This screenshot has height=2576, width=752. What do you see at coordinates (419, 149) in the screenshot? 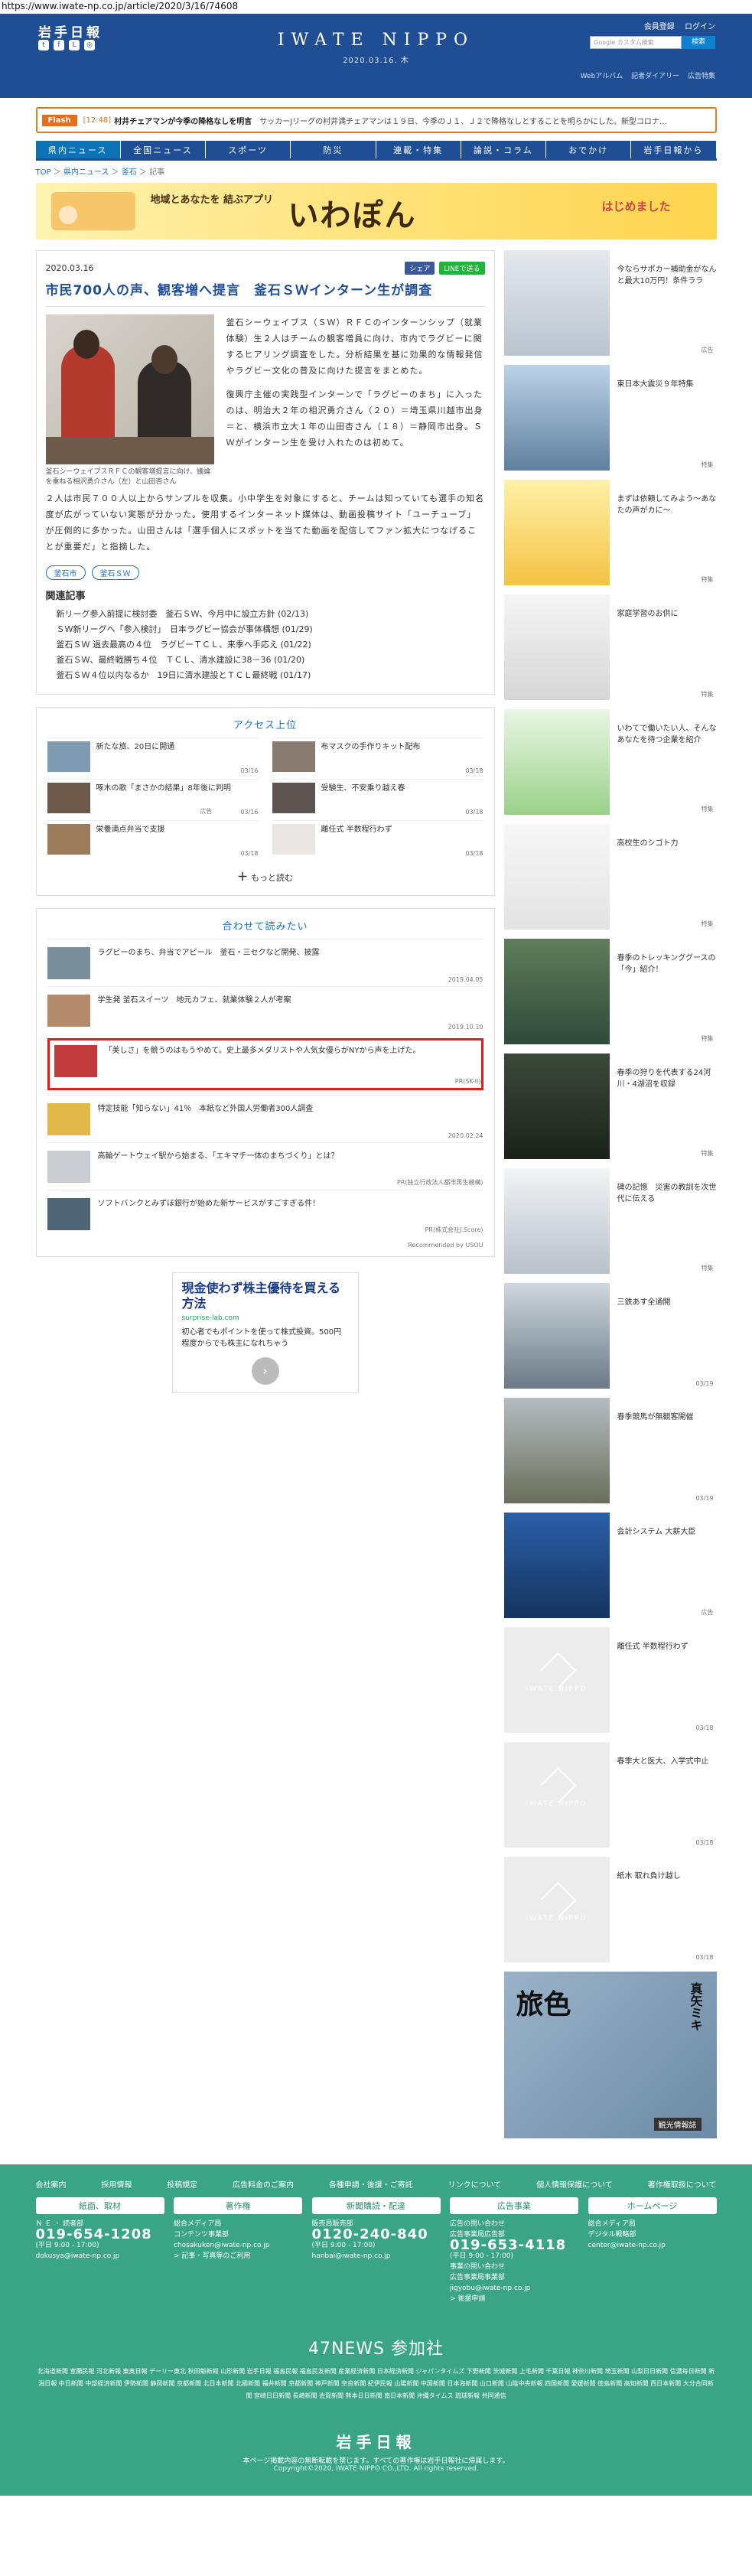
I see `nav-series: 連載・特集` at bounding box center [419, 149].